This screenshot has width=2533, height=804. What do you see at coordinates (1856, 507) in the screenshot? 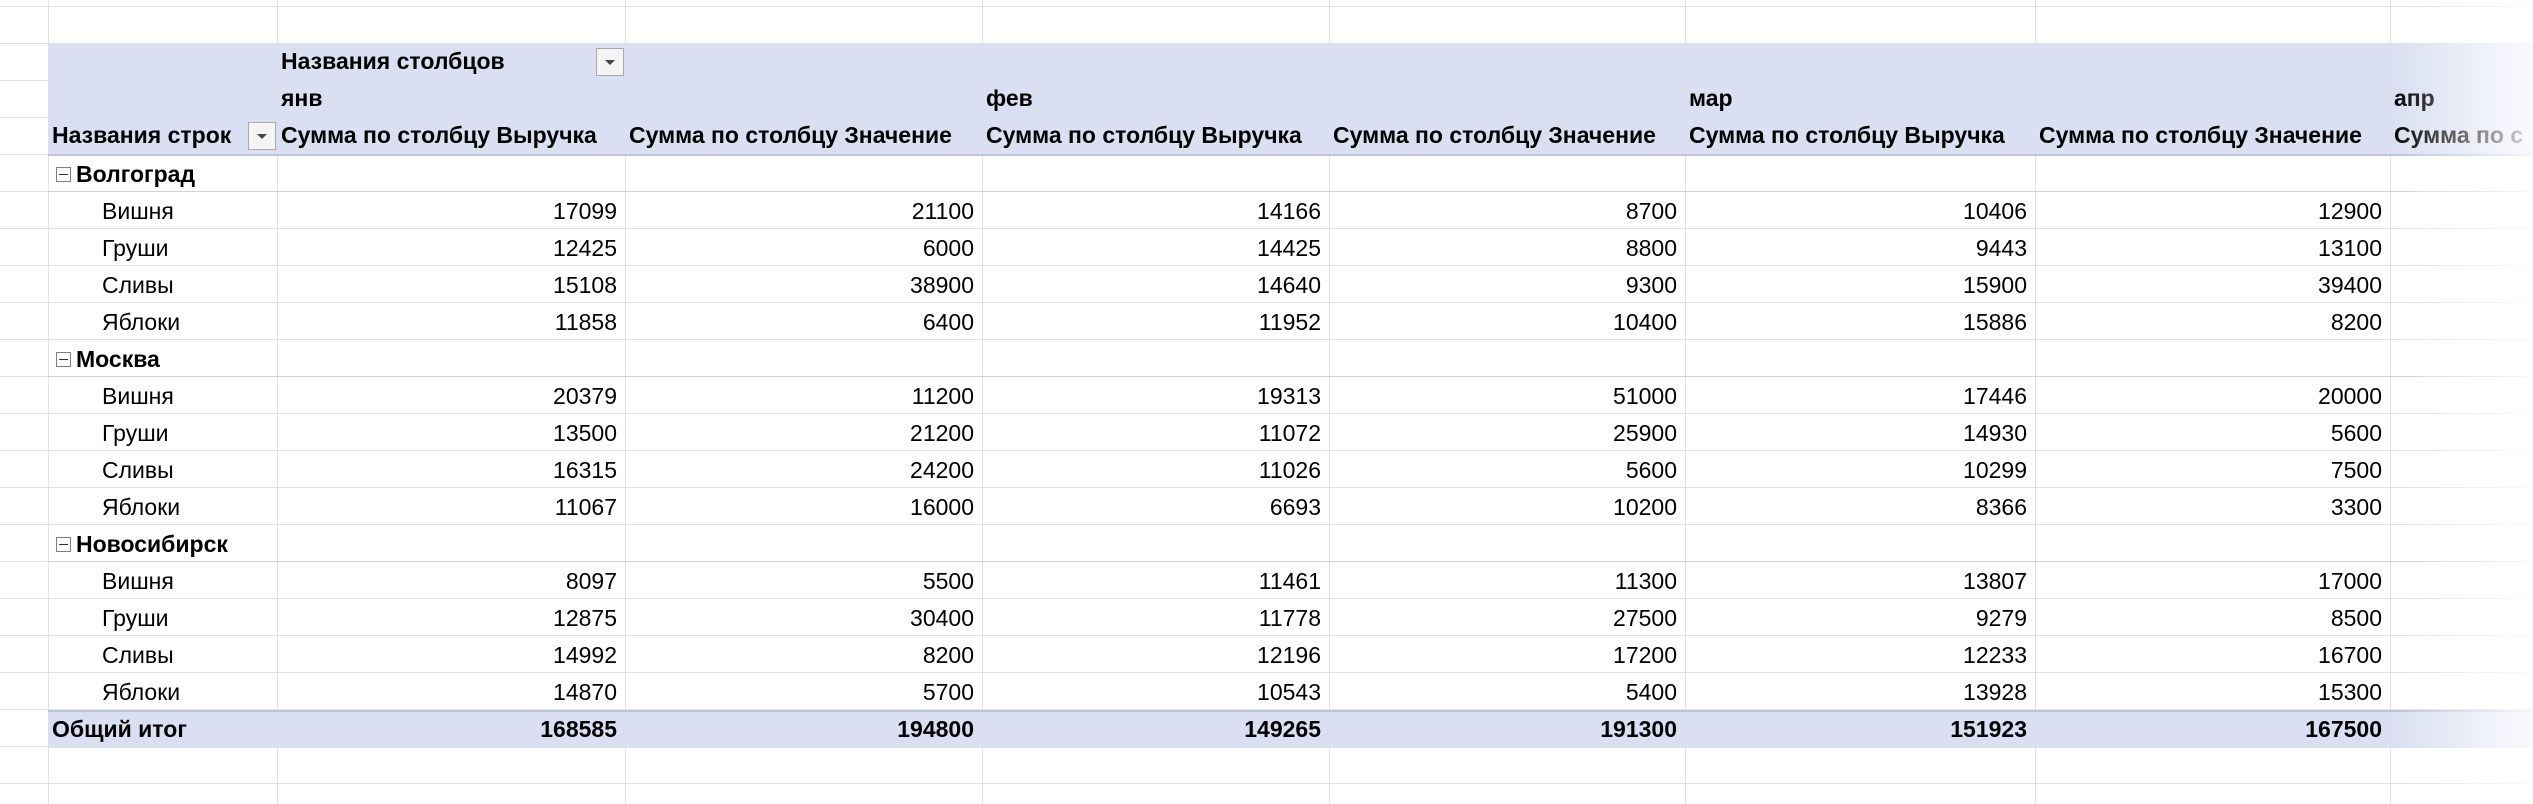
I see `value-cell: 8366` at bounding box center [1856, 507].